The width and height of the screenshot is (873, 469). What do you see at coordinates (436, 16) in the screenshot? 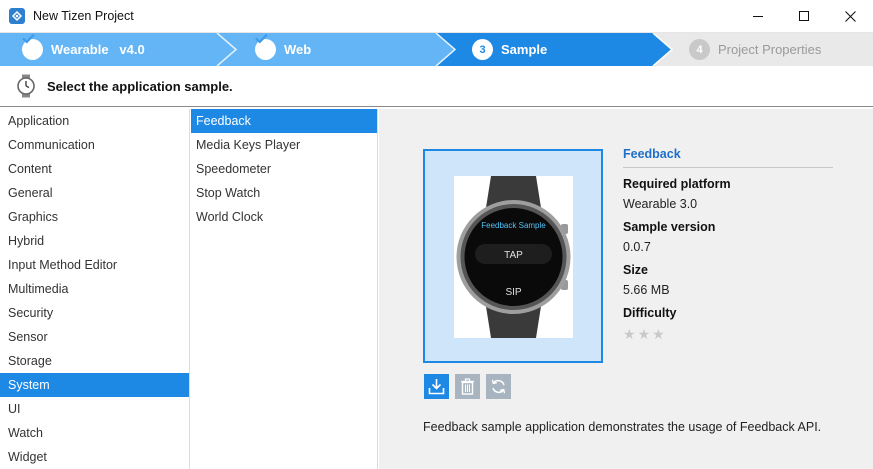
I see `title-bar: New Tizen Project` at bounding box center [436, 16].